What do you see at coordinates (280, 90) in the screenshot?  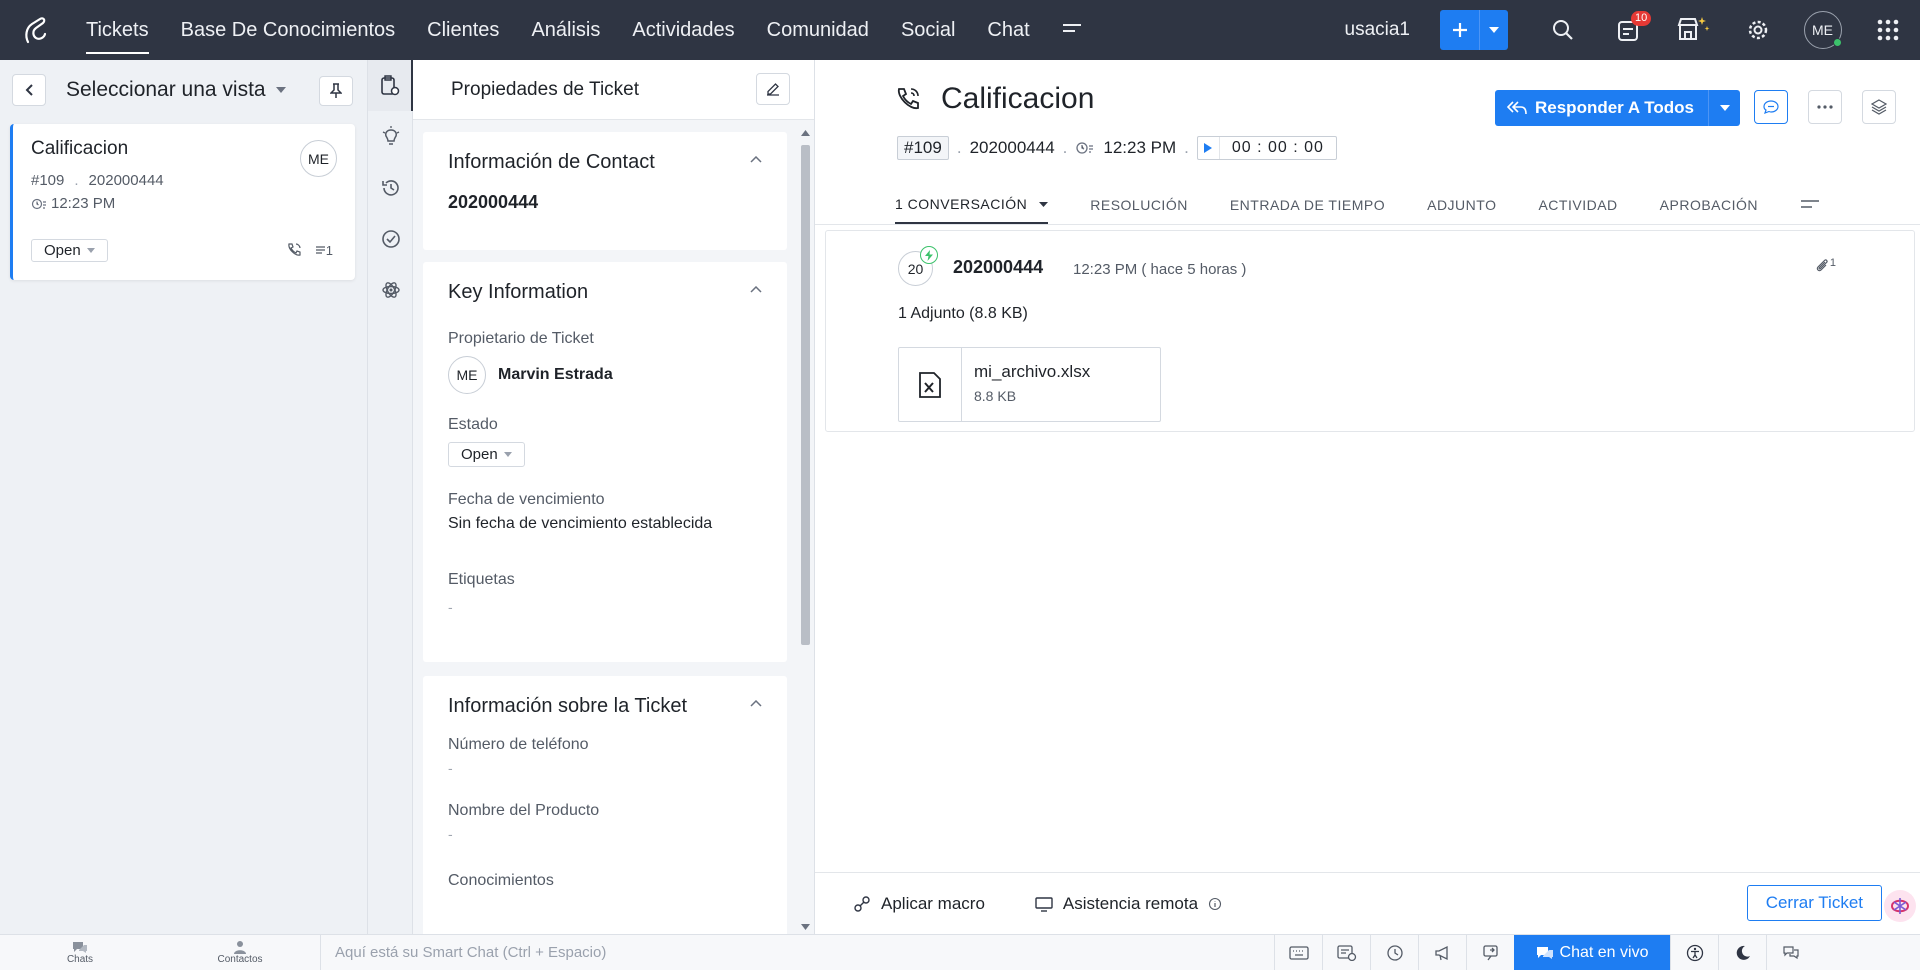 I see `view-dropdown-icon` at bounding box center [280, 90].